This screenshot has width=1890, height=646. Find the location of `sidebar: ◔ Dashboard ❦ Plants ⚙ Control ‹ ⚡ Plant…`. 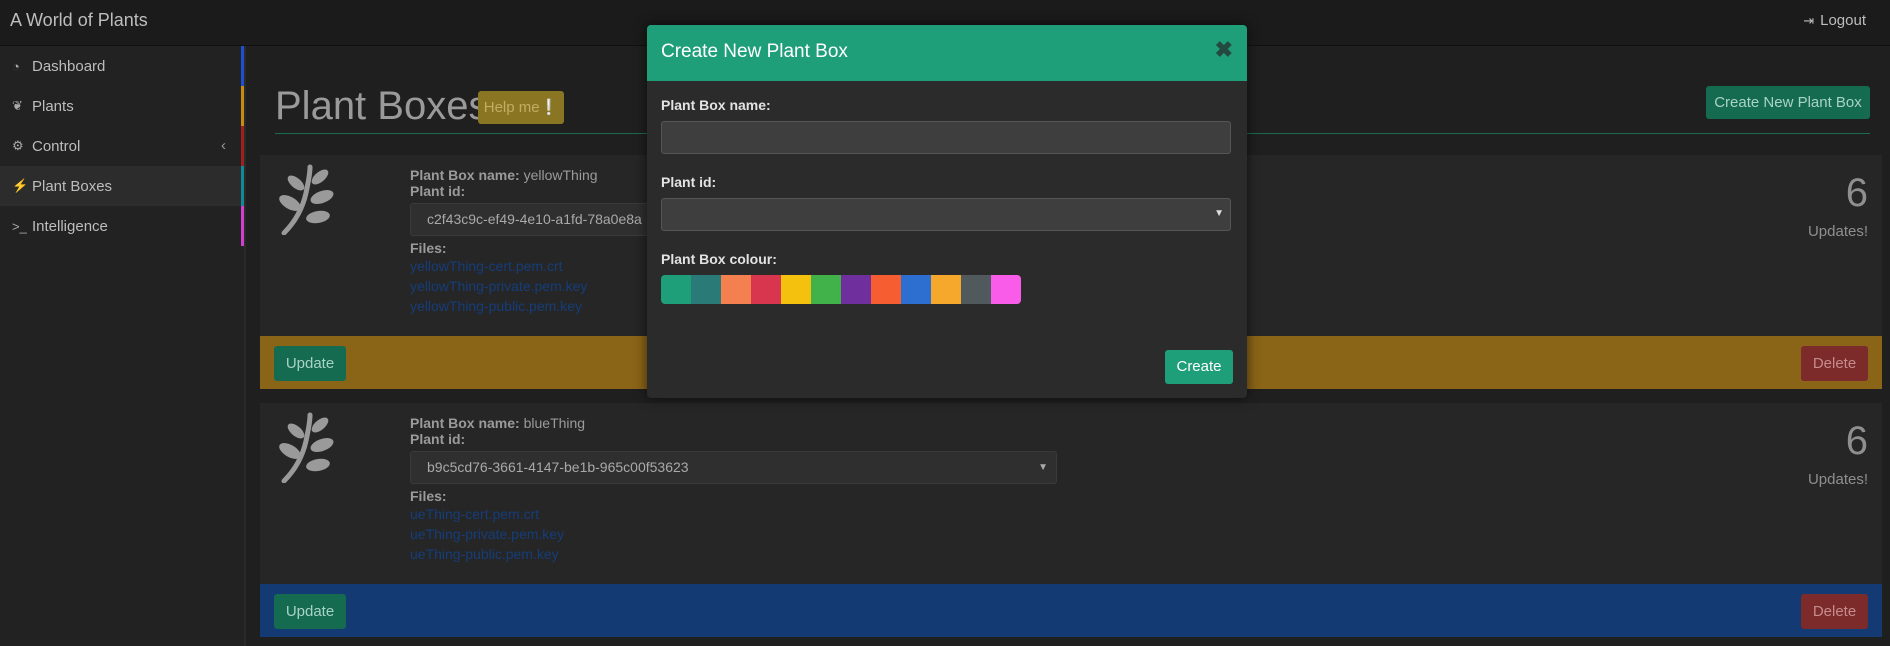

sidebar: ◔ Dashboard ❦ Plants ⚙ Control ‹ ⚡ Plant… is located at coordinates (123, 346).